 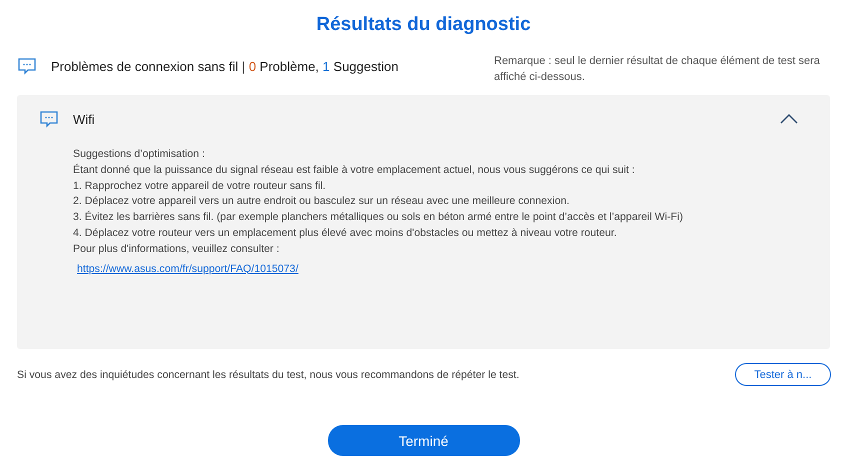 What do you see at coordinates (187, 268) in the screenshot?
I see `faq-link: https://www.asus.com/fr/support/FAQ/1015073/` at bounding box center [187, 268].